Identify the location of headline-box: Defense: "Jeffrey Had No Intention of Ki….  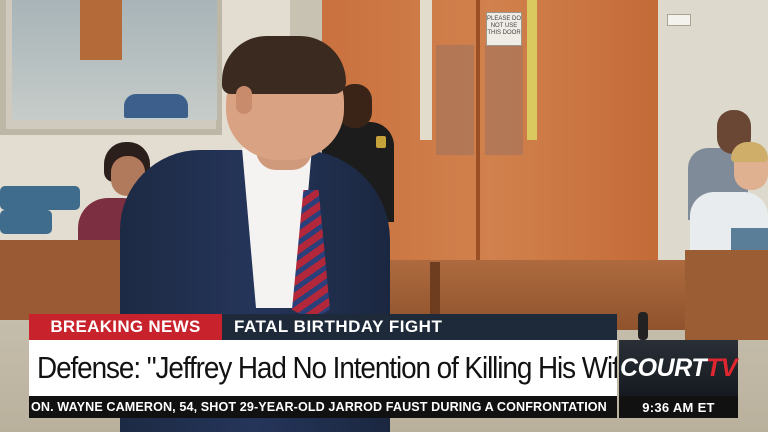
(323, 368).